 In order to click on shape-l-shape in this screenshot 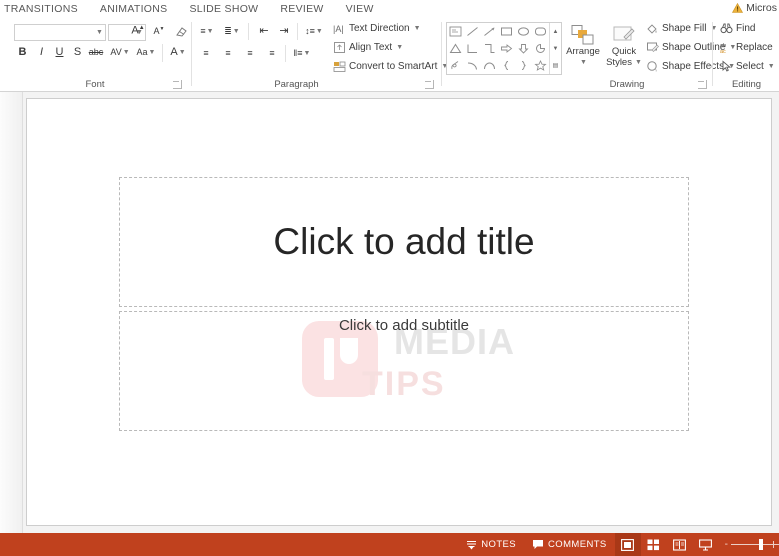, I will do `click(489, 48)`.